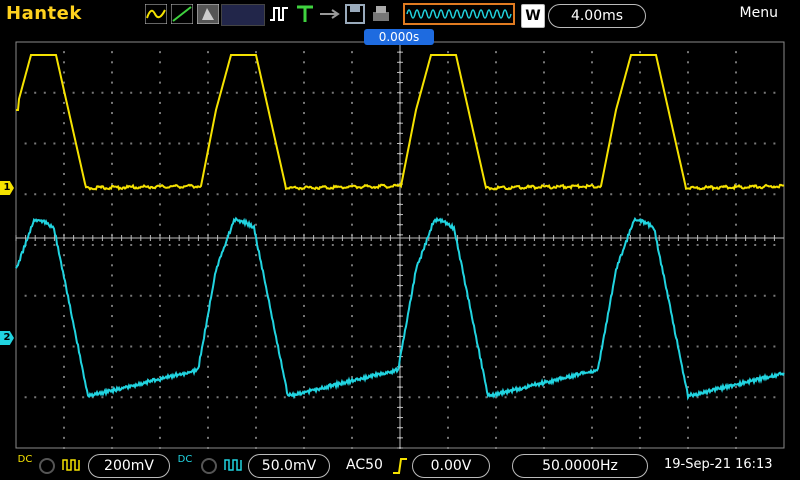  Describe the element at coordinates (129, 466) in the screenshot. I see `ch1-scale-display: 200mV` at that location.